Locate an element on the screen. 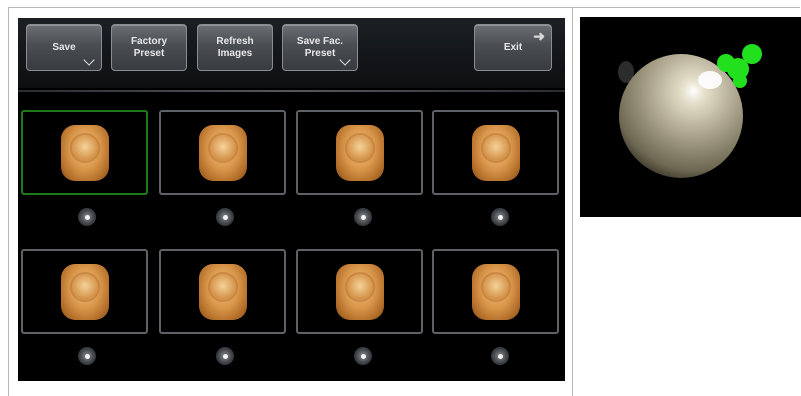  probe-orientation-image is located at coordinates (690, 117).